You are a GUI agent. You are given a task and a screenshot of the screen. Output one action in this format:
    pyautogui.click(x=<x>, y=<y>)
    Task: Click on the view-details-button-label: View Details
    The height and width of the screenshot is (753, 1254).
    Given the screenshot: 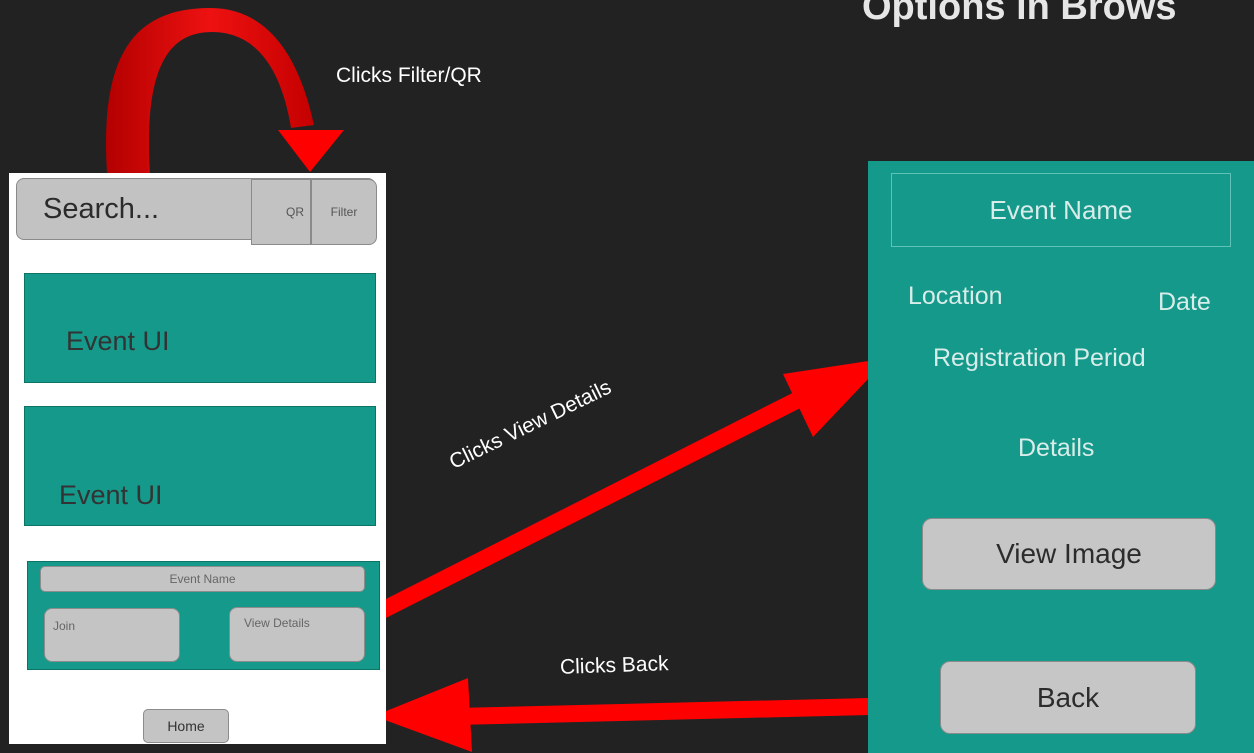 What is the action you would take?
    pyautogui.click(x=277, y=623)
    